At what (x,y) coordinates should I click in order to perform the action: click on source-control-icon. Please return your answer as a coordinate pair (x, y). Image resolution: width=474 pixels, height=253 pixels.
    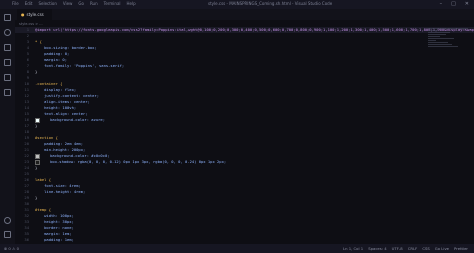
    Looking at the image, I should click on (7, 47).